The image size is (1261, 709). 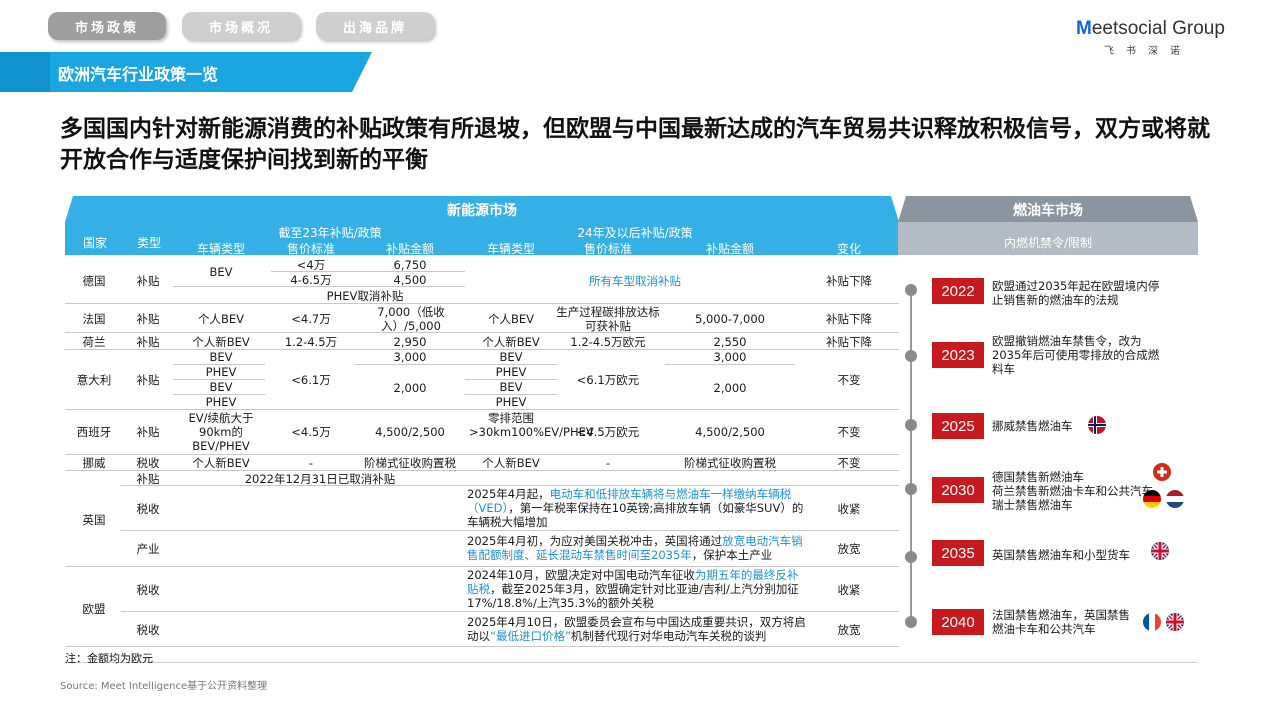 I want to click on ice-market-header: 燃油车市场, so click(x=1048, y=211).